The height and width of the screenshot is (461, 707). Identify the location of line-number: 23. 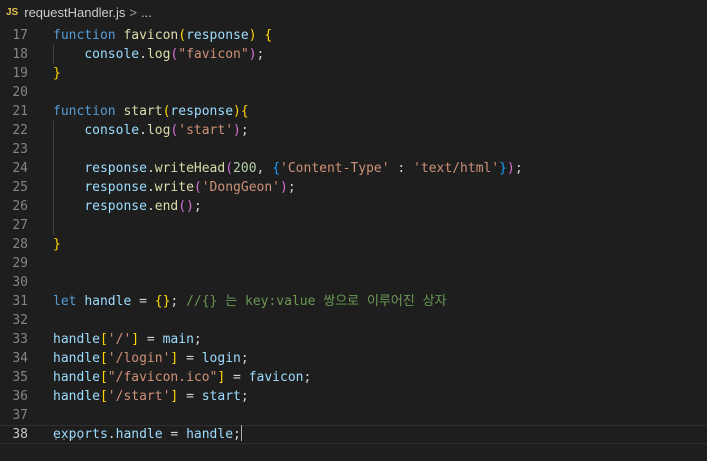
(20, 149).